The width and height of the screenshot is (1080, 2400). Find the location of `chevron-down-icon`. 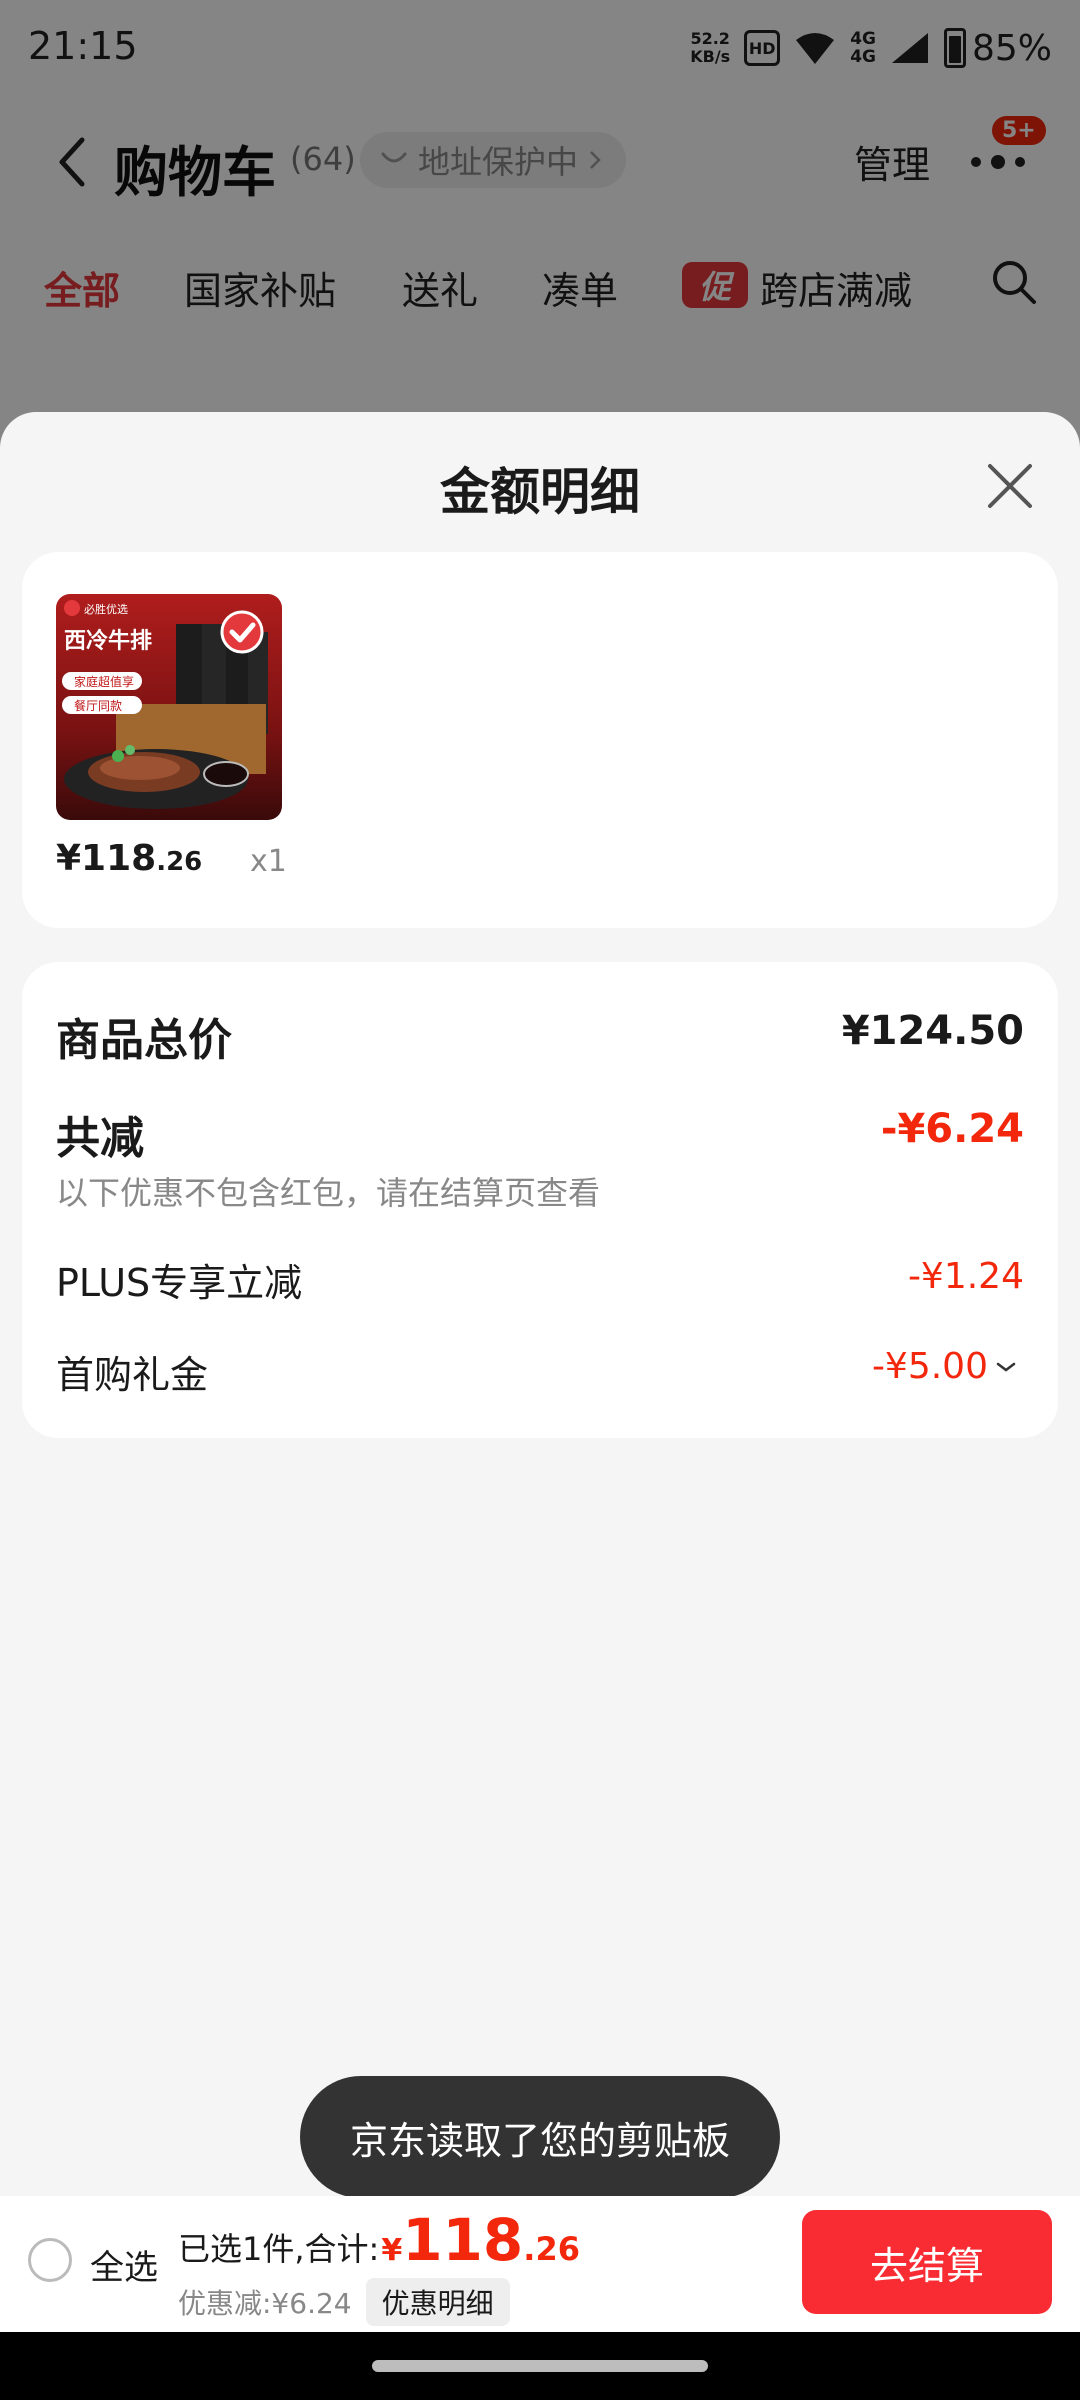

chevron-down-icon is located at coordinates (1006, 1367).